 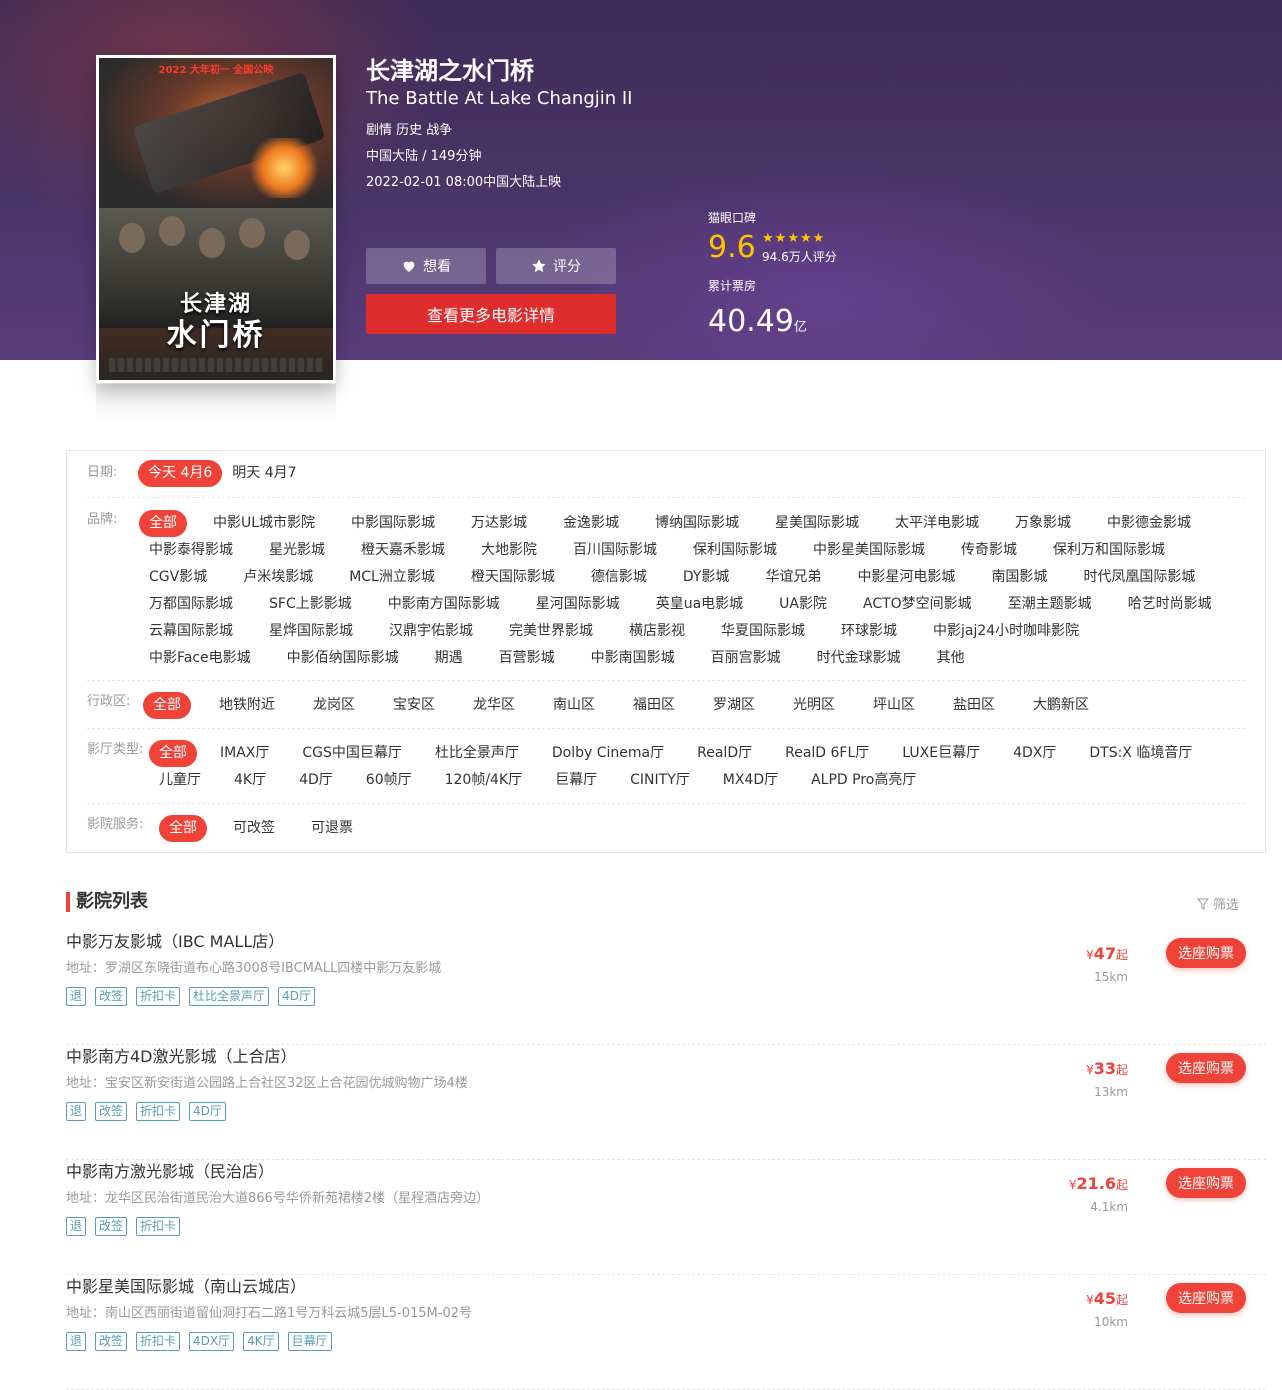 I want to click on filter-brand-option: 中影德金影城, so click(x=1149, y=523).